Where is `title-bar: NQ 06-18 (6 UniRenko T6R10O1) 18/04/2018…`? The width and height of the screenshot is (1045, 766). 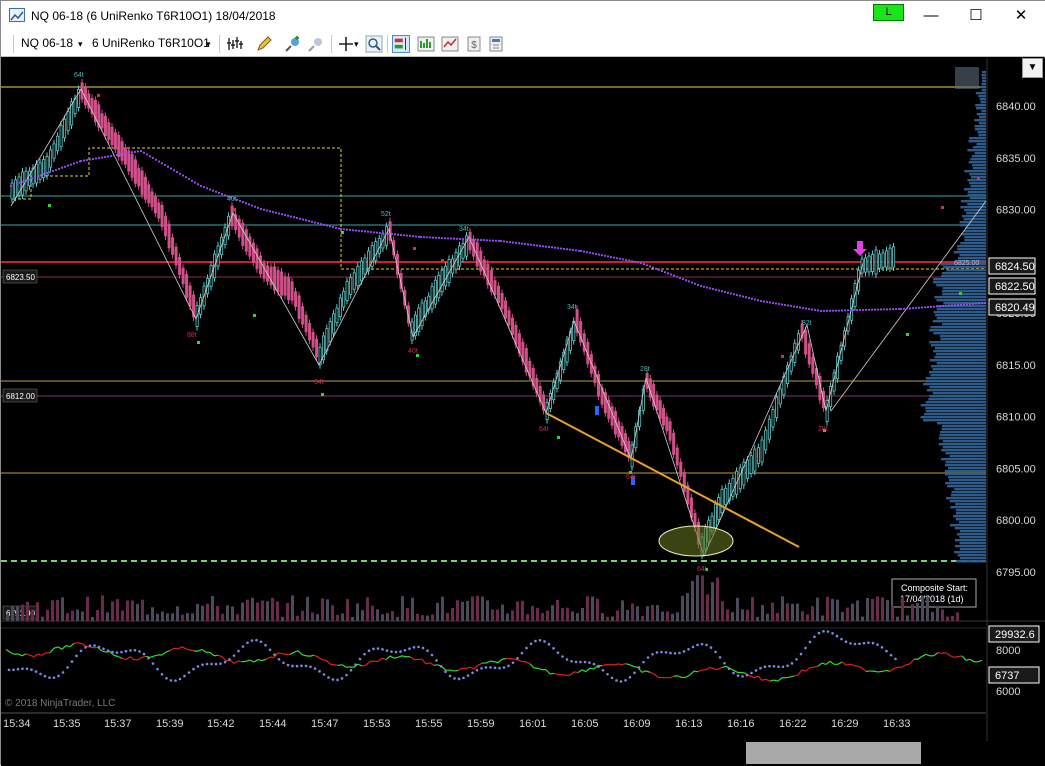 title-bar: NQ 06-18 (6 UniRenko T6R10O1) 18/04/2018… is located at coordinates (523, 16).